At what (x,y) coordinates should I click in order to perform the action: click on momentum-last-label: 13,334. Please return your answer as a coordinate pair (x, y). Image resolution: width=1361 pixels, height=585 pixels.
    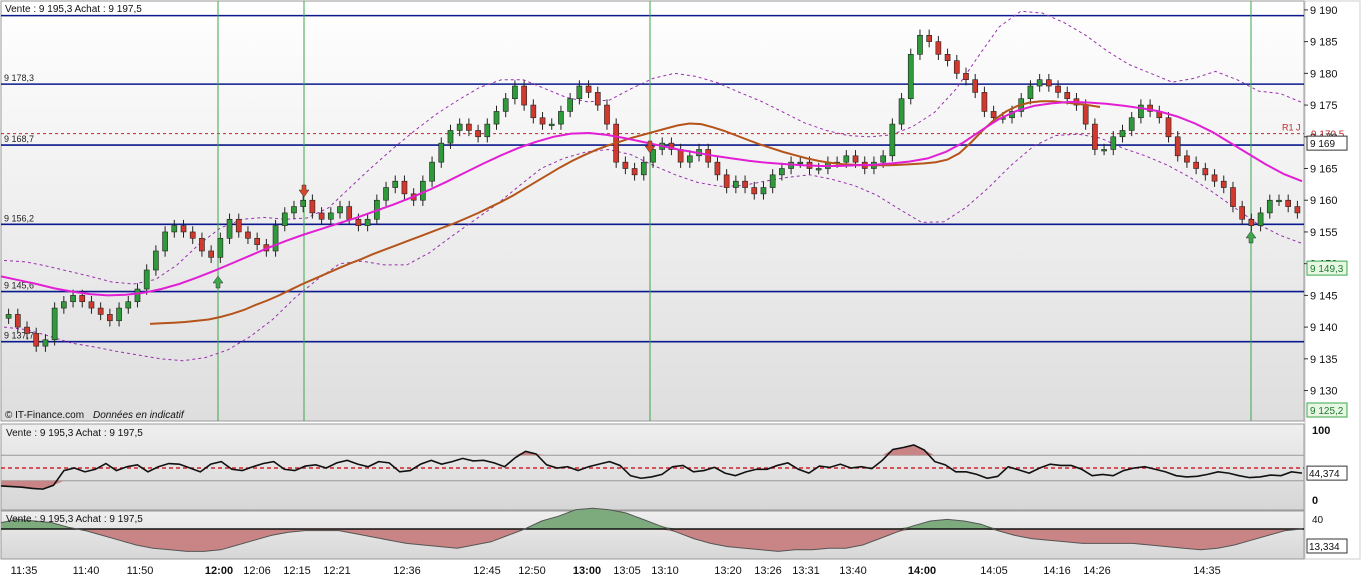
    Looking at the image, I should click on (1324, 547).